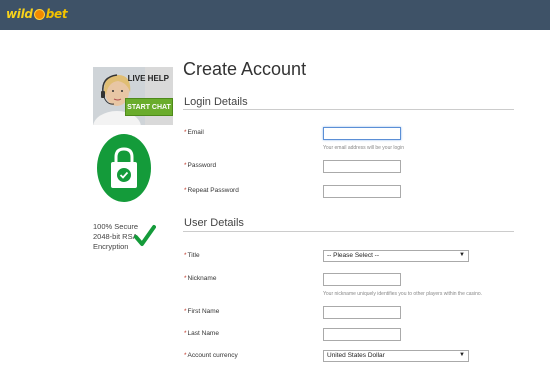  I want to click on nickname-label: *Nickname, so click(200, 278).